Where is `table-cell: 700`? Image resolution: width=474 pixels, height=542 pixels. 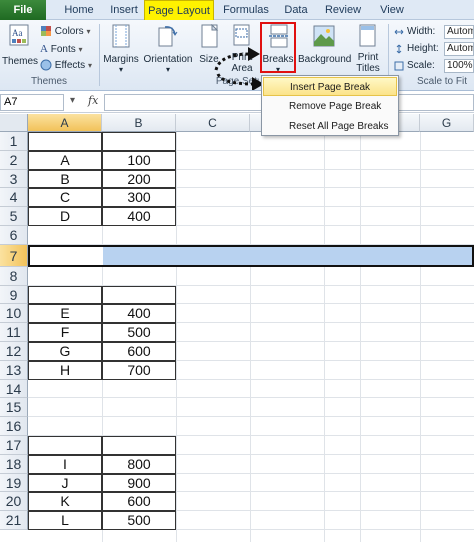 table-cell: 700 is located at coordinates (139, 370).